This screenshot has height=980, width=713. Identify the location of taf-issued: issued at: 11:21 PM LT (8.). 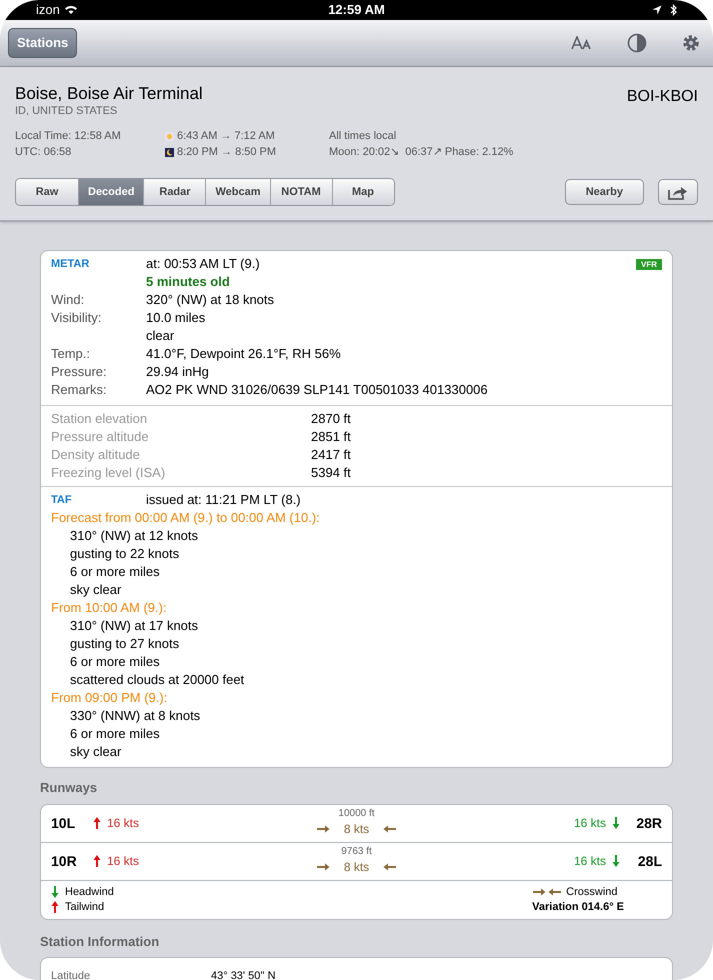
(223, 500).